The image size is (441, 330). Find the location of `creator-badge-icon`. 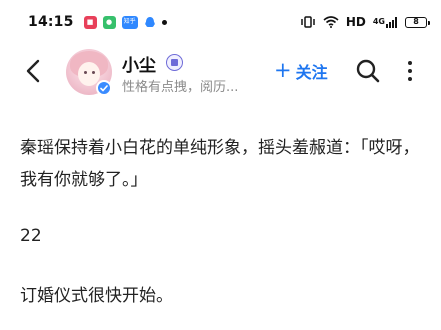

creator-badge-icon is located at coordinates (174, 62).